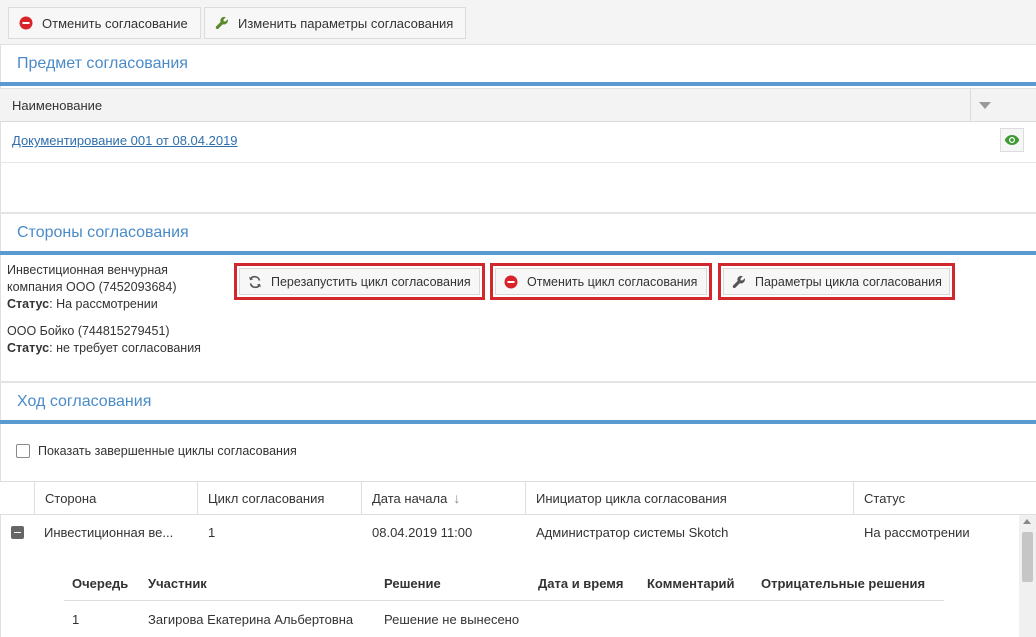  What do you see at coordinates (125, 348) in the screenshot?
I see `status-value: : не требует согласования` at bounding box center [125, 348].